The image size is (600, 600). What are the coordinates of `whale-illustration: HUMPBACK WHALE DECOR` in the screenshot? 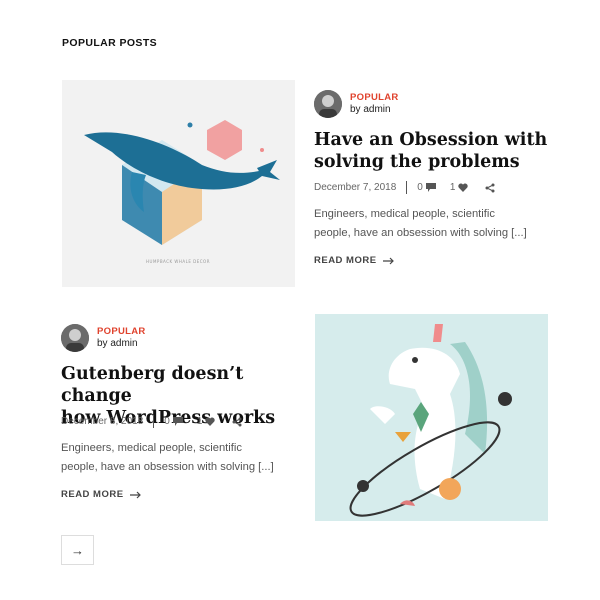 It's located at (178, 183).